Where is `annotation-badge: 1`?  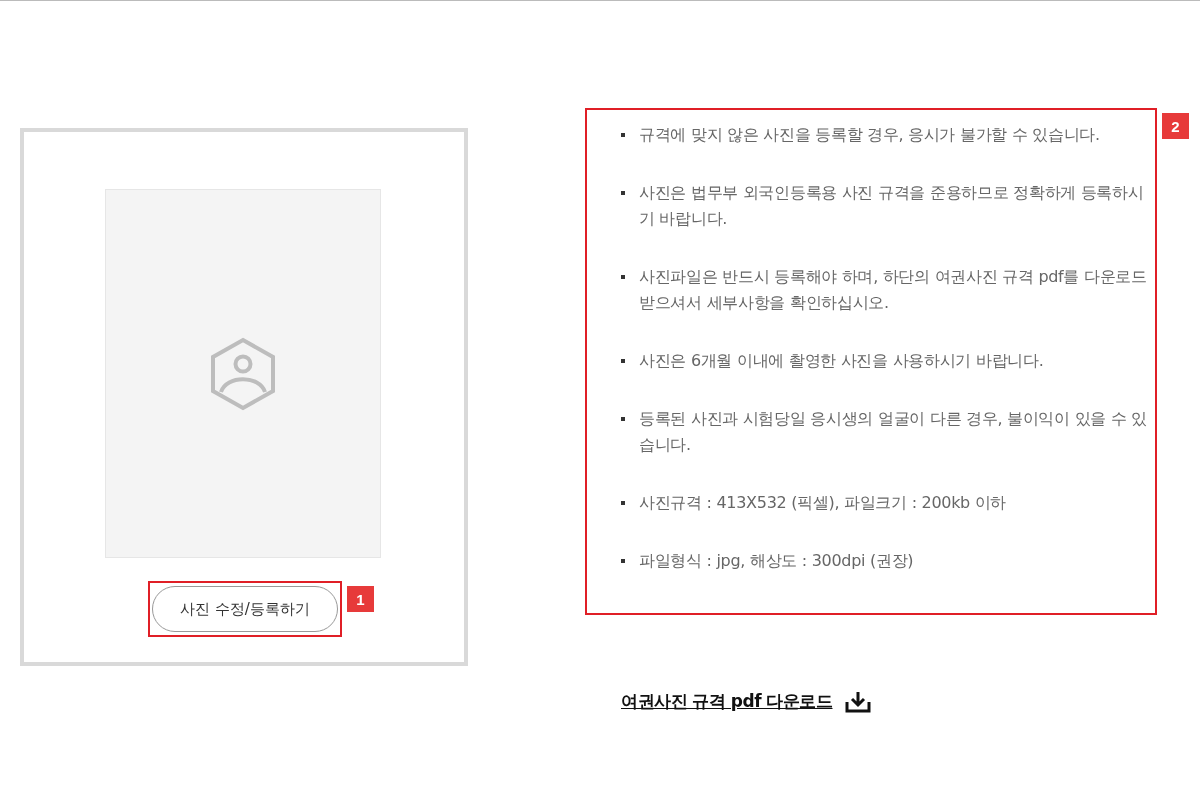 annotation-badge: 1 is located at coordinates (360, 599).